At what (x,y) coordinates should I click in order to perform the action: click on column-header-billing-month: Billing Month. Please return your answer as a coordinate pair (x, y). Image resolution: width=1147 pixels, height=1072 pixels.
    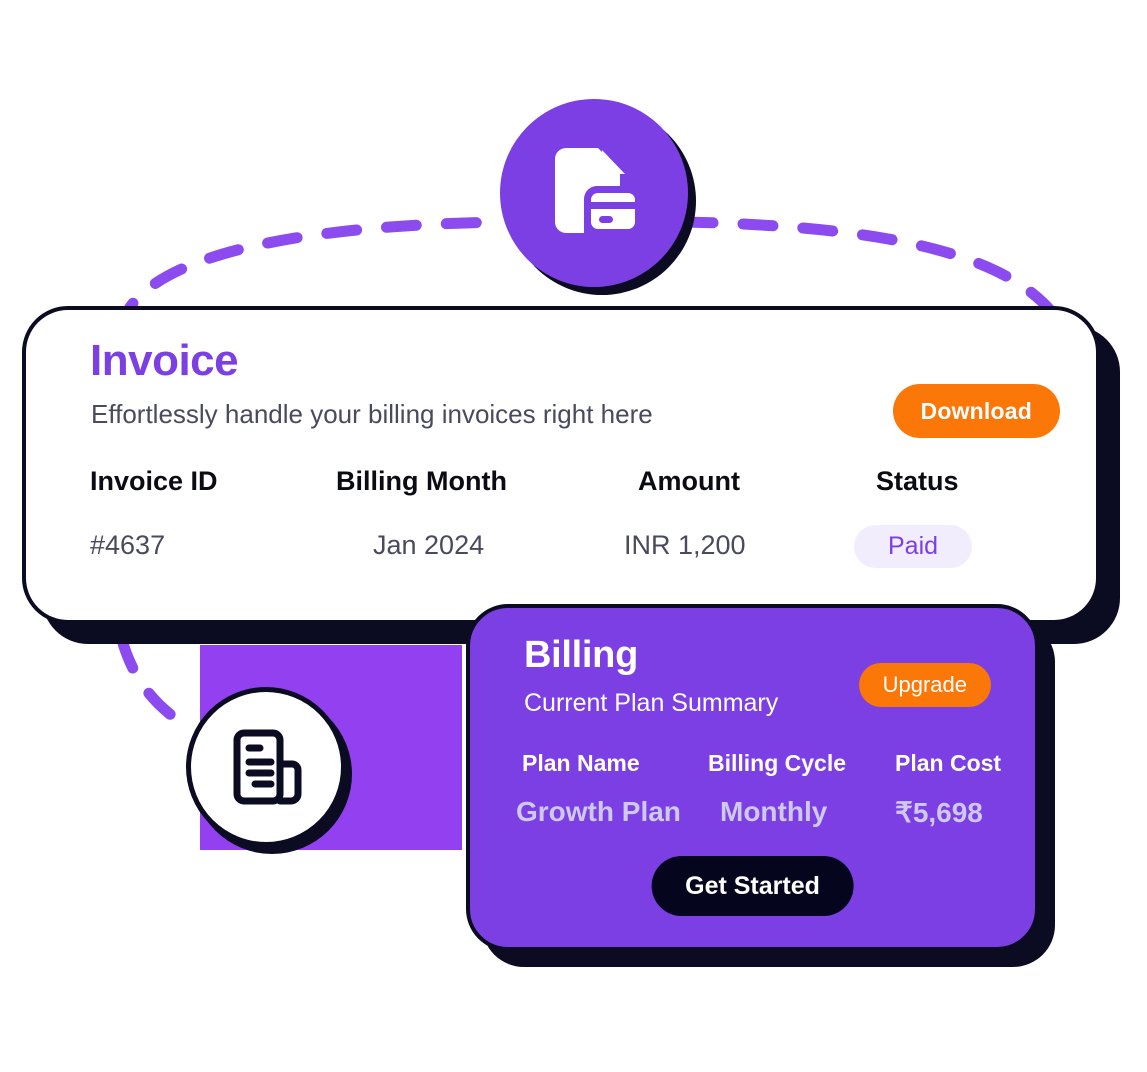
    Looking at the image, I should click on (421, 481).